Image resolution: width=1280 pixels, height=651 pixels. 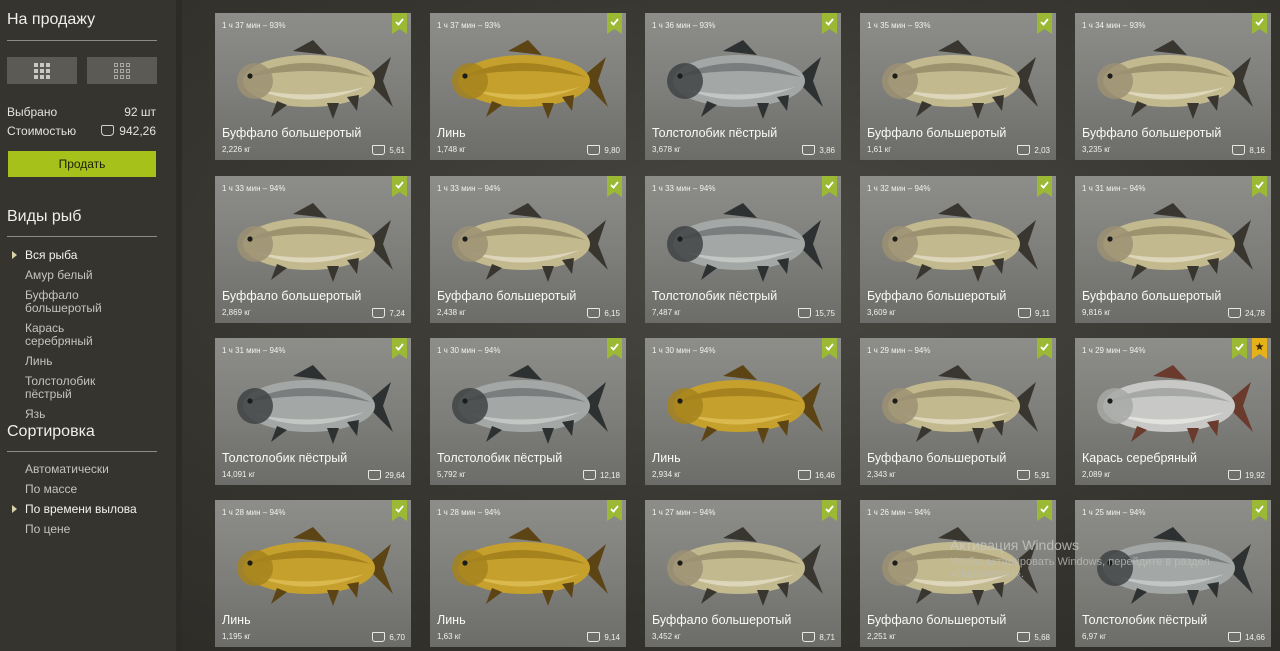 What do you see at coordinates (81, 529) in the screenshot?
I see `sort-option-item: По цене` at bounding box center [81, 529].